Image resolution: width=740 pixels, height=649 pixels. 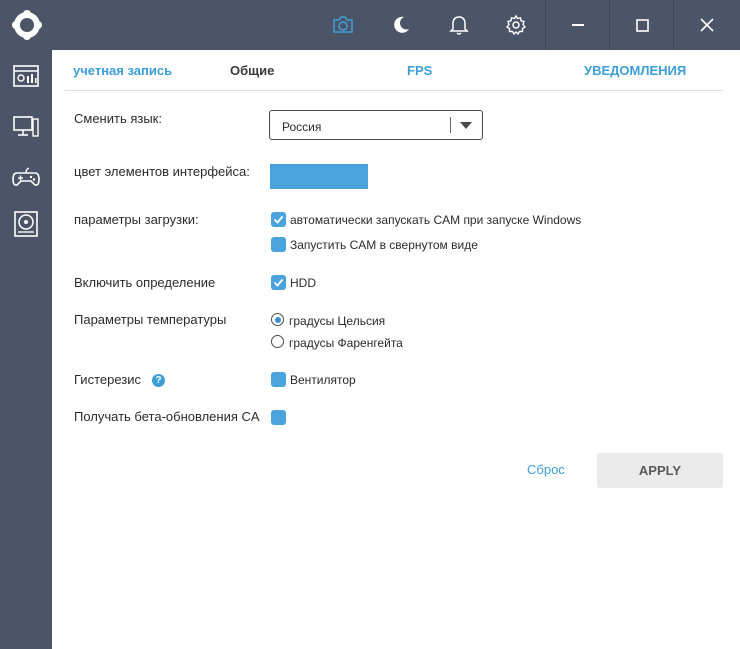 I want to click on maximize-button, so click(x=642, y=25).